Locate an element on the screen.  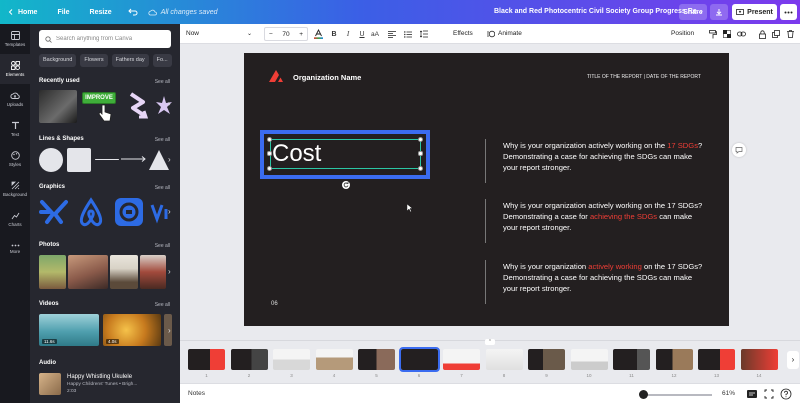
rail-background: Background is located at coordinates (15, 189).